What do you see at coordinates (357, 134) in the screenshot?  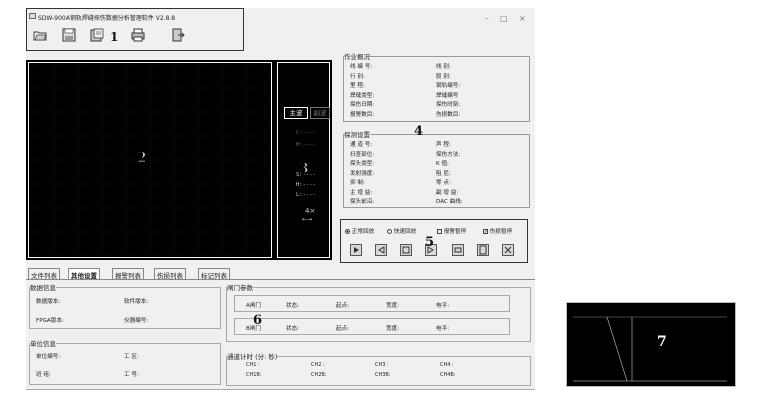 I see `detect-title: 探测设置` at bounding box center [357, 134].